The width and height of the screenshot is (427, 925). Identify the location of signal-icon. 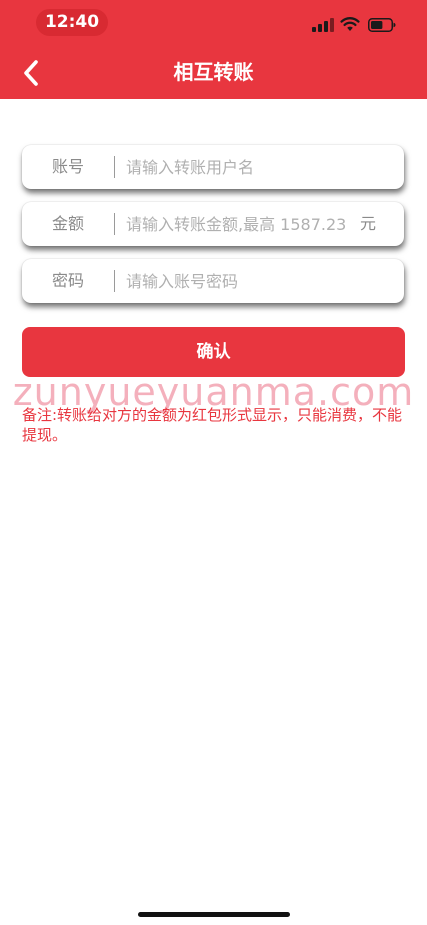
(323, 25).